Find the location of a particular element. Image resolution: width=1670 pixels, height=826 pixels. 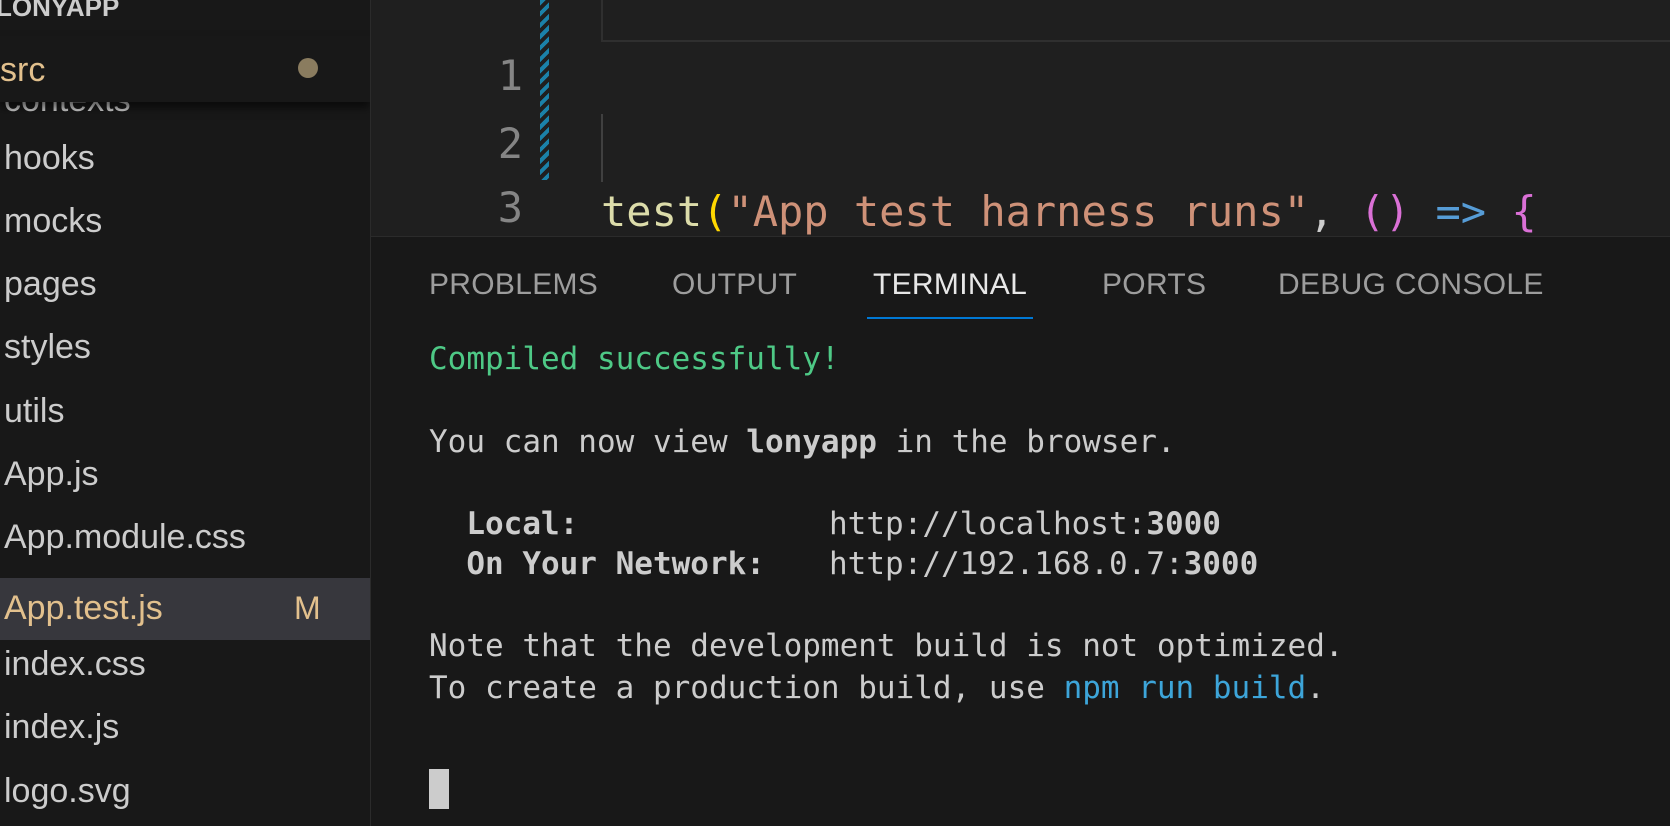

terminal-network-label: On Your Network: is located at coordinates (597, 564).